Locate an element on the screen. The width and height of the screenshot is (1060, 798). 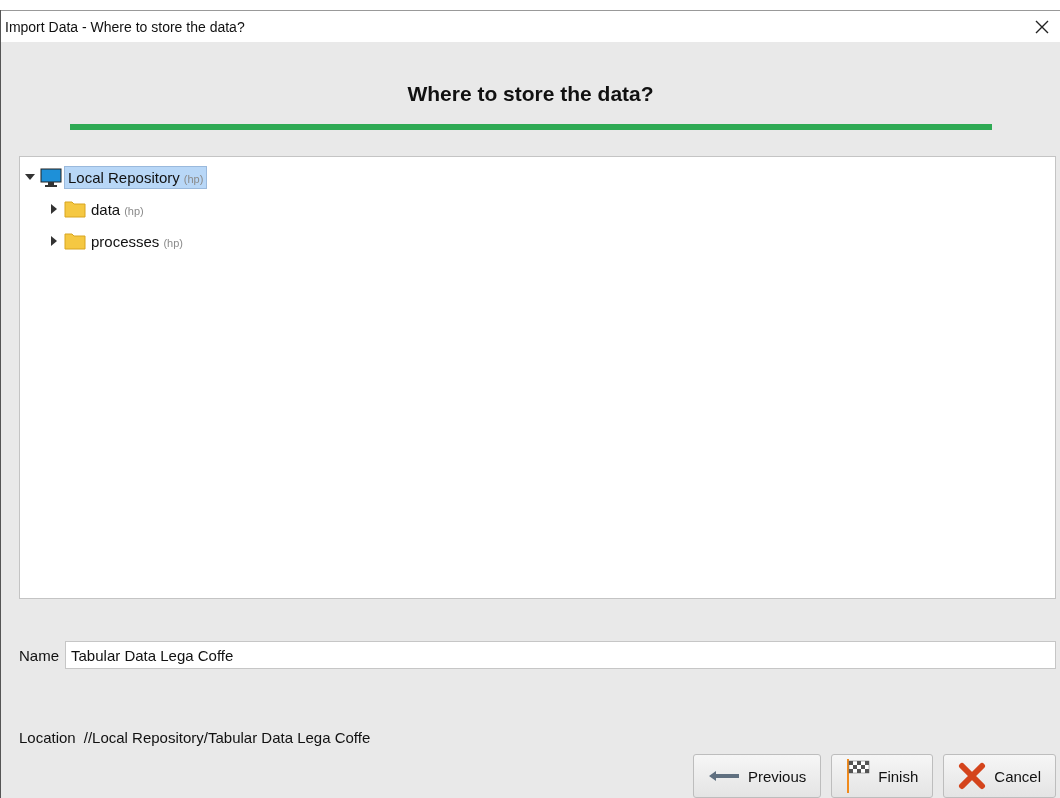
left-arrow-icon is located at coordinates (723, 776).